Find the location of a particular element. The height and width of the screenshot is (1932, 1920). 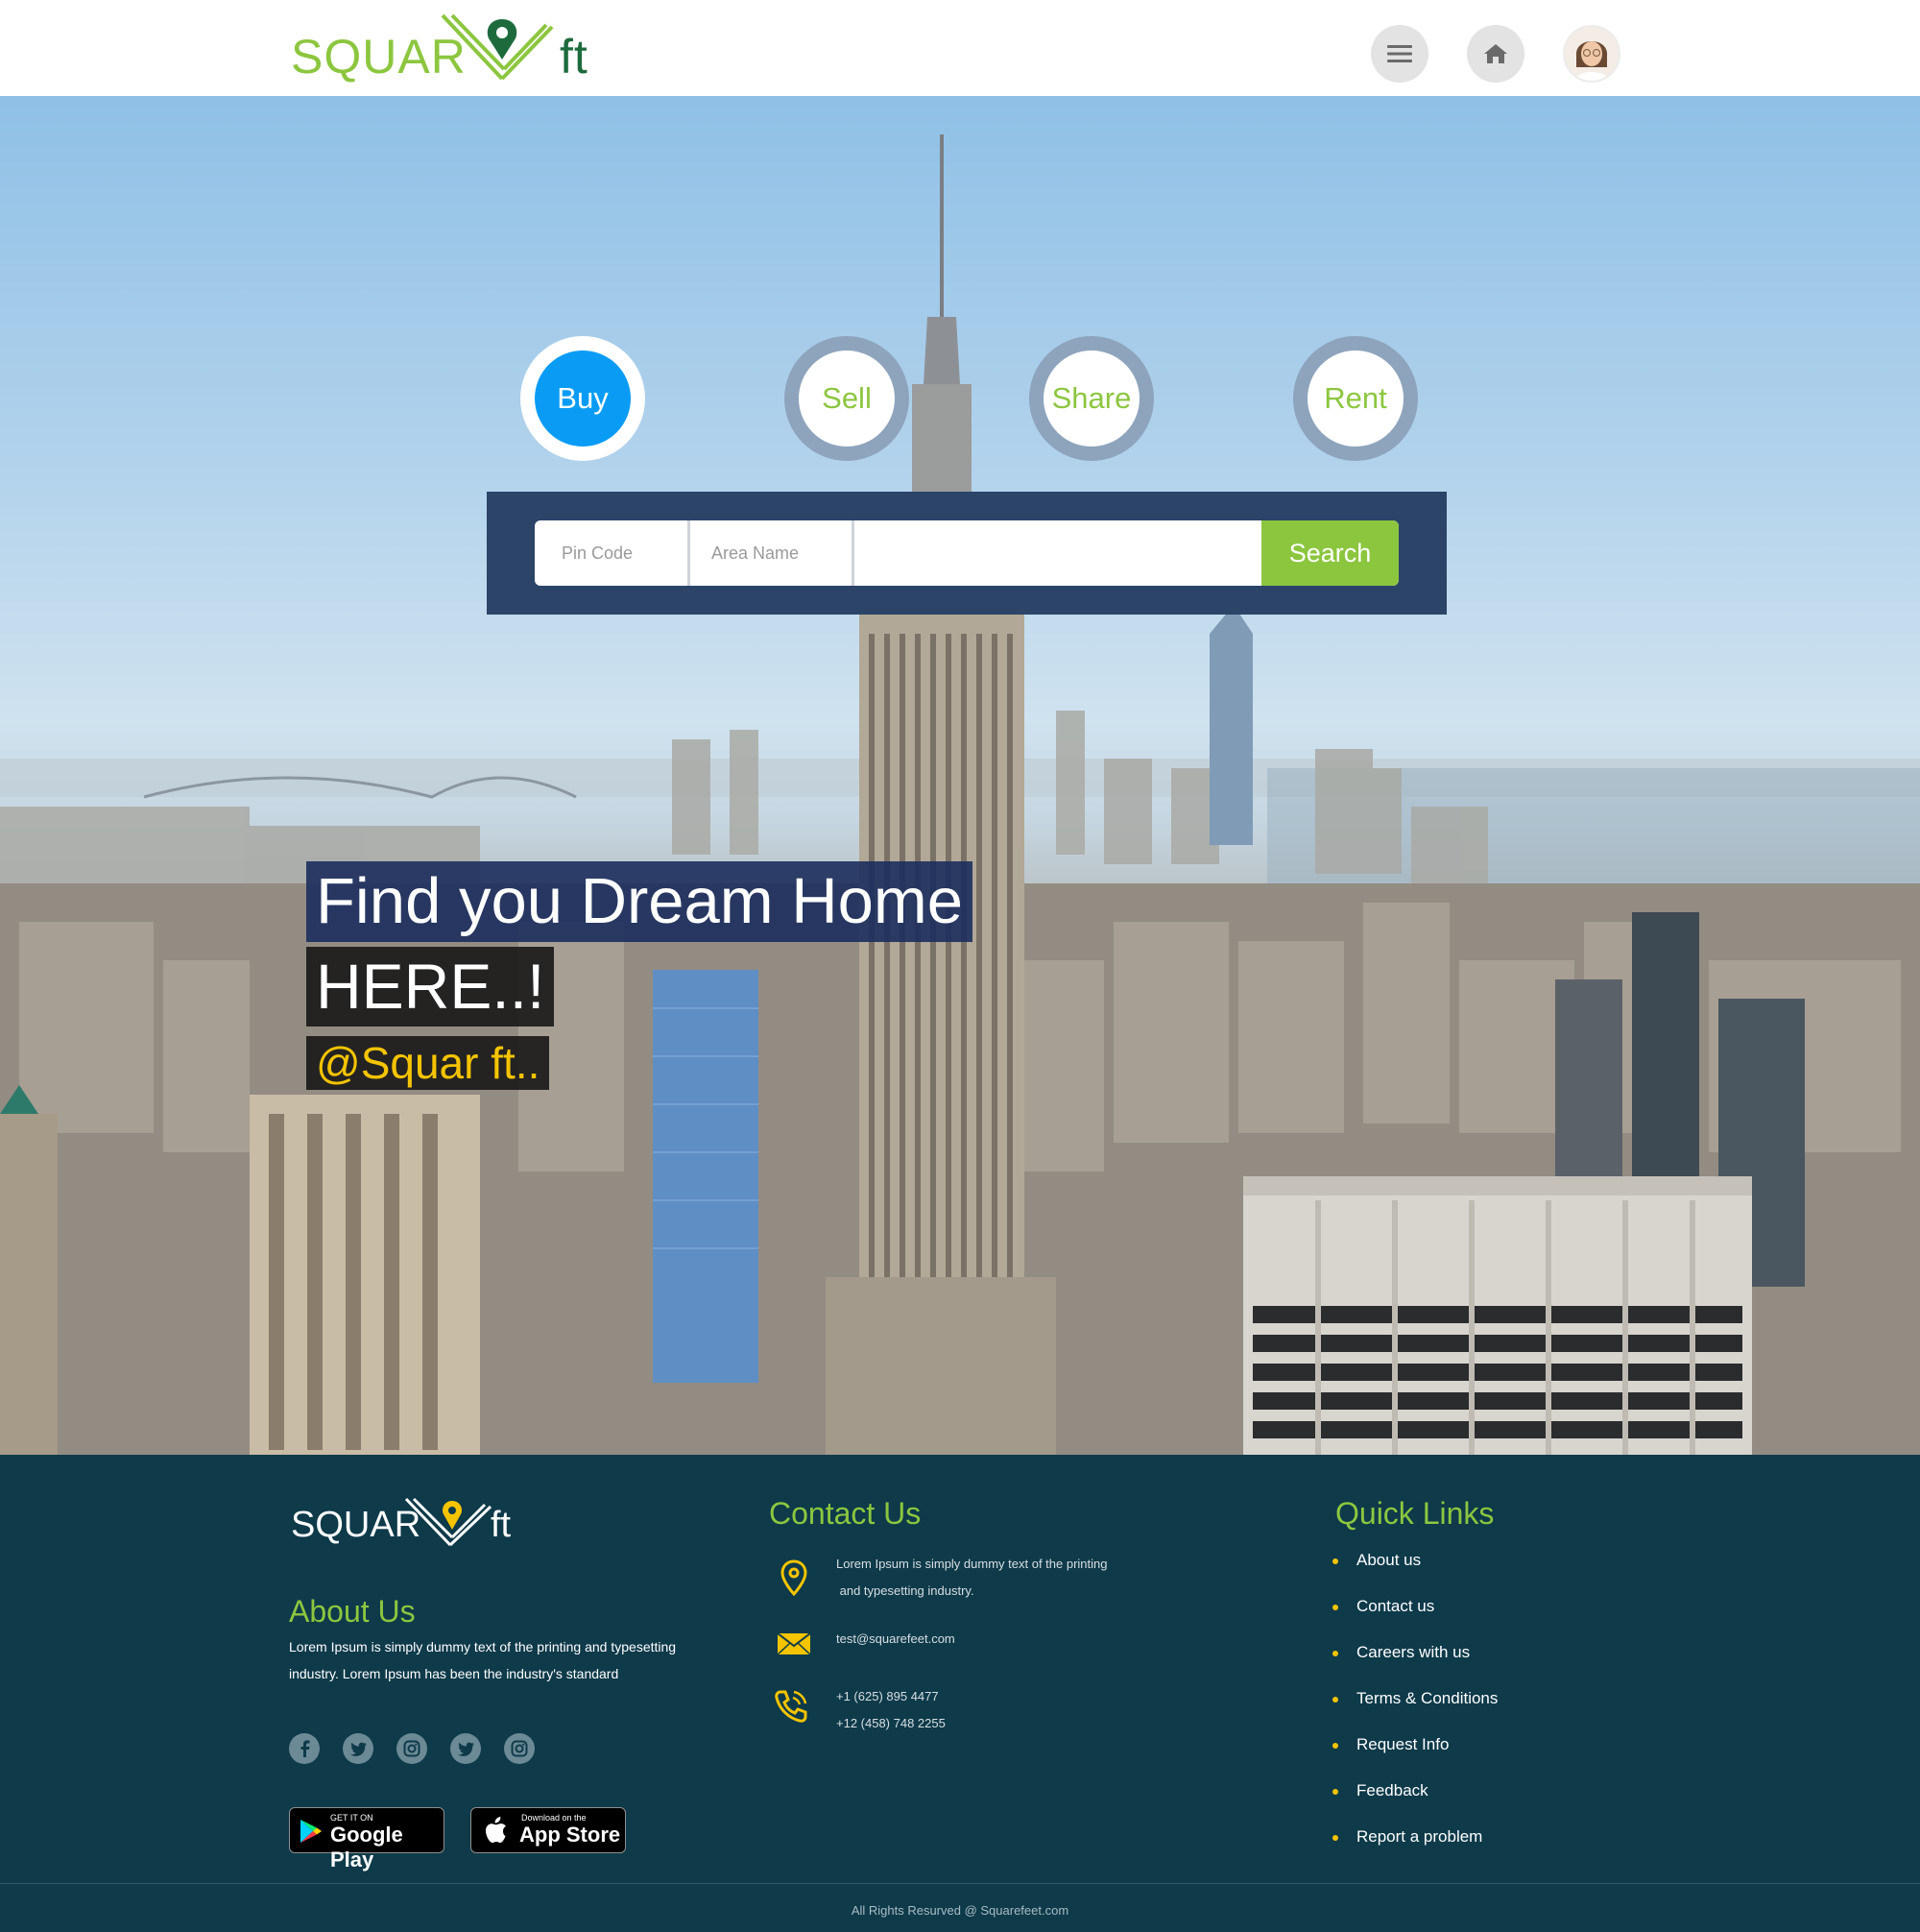

quick-link-label: Careers with us is located at coordinates (1413, 1652).